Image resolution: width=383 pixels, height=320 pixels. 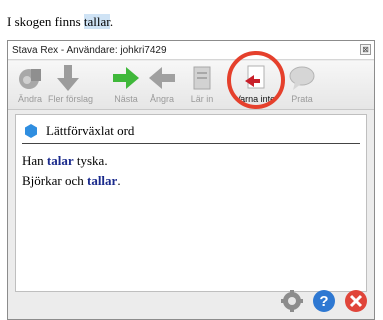 I want to click on learn-label: Lär in, so click(x=202, y=99).